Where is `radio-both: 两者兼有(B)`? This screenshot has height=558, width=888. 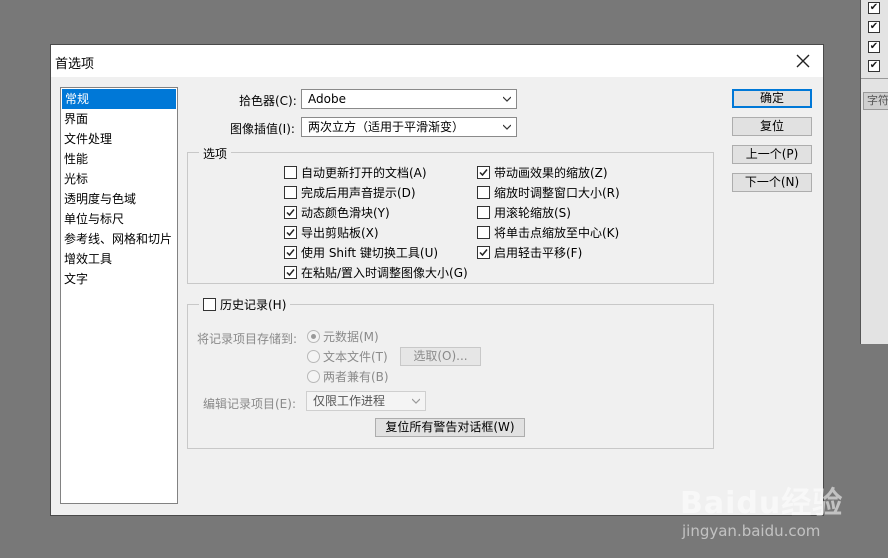
radio-both: 两者兼有(B) is located at coordinates (348, 376).